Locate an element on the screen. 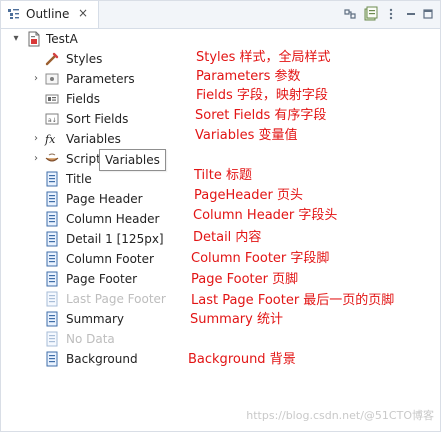 This screenshot has width=441, height=432. parameters-icon is located at coordinates (52, 79).